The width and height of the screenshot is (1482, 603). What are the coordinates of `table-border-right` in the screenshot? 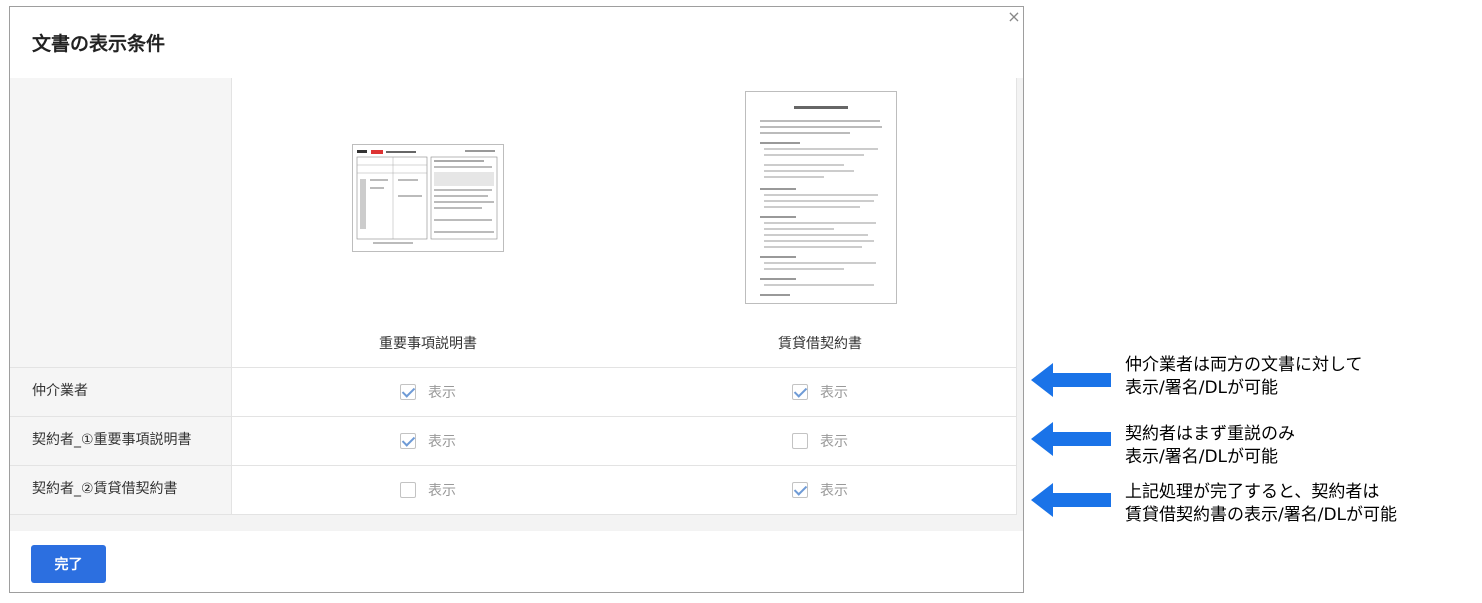 It's located at (1016, 296).